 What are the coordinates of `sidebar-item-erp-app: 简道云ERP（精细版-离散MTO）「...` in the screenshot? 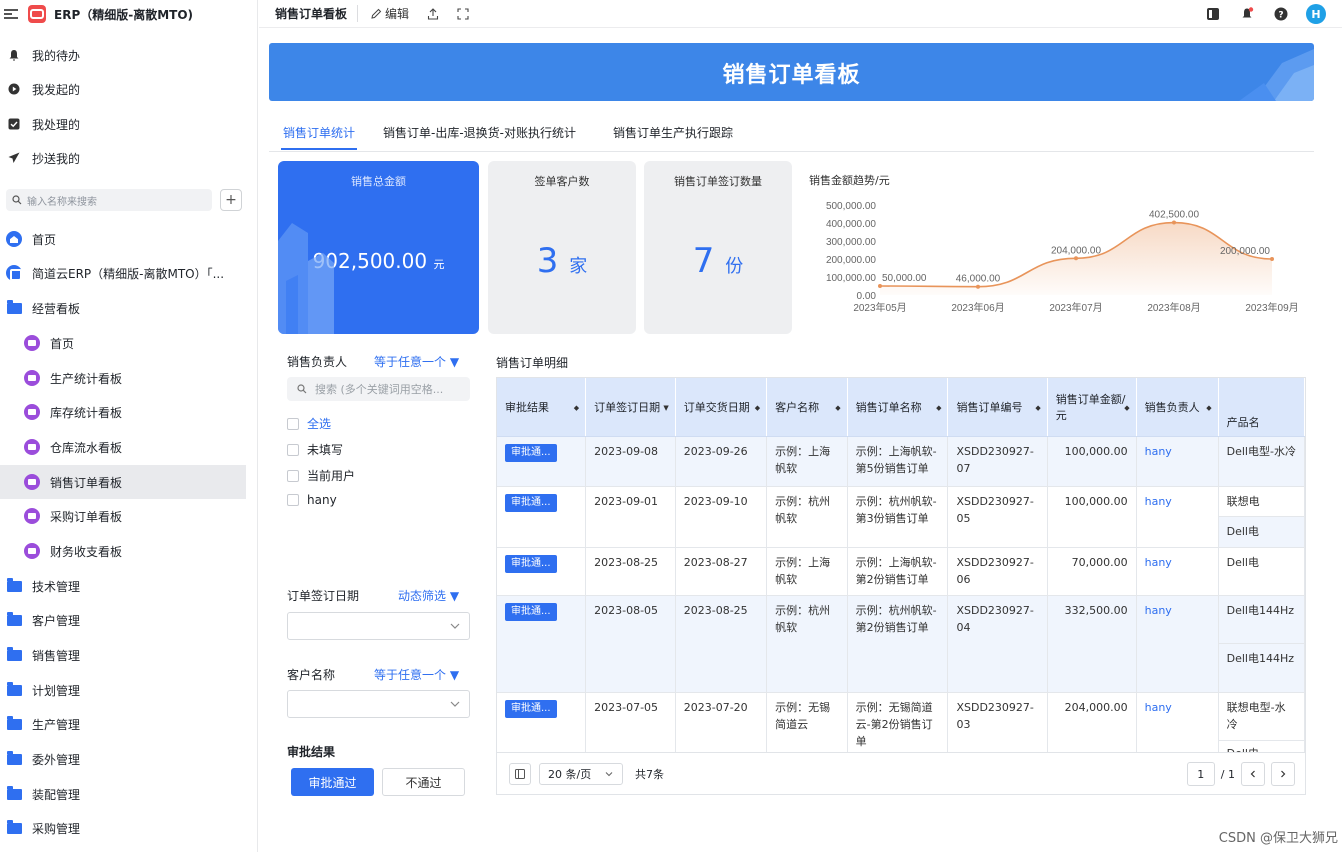 It's located at (123, 273).